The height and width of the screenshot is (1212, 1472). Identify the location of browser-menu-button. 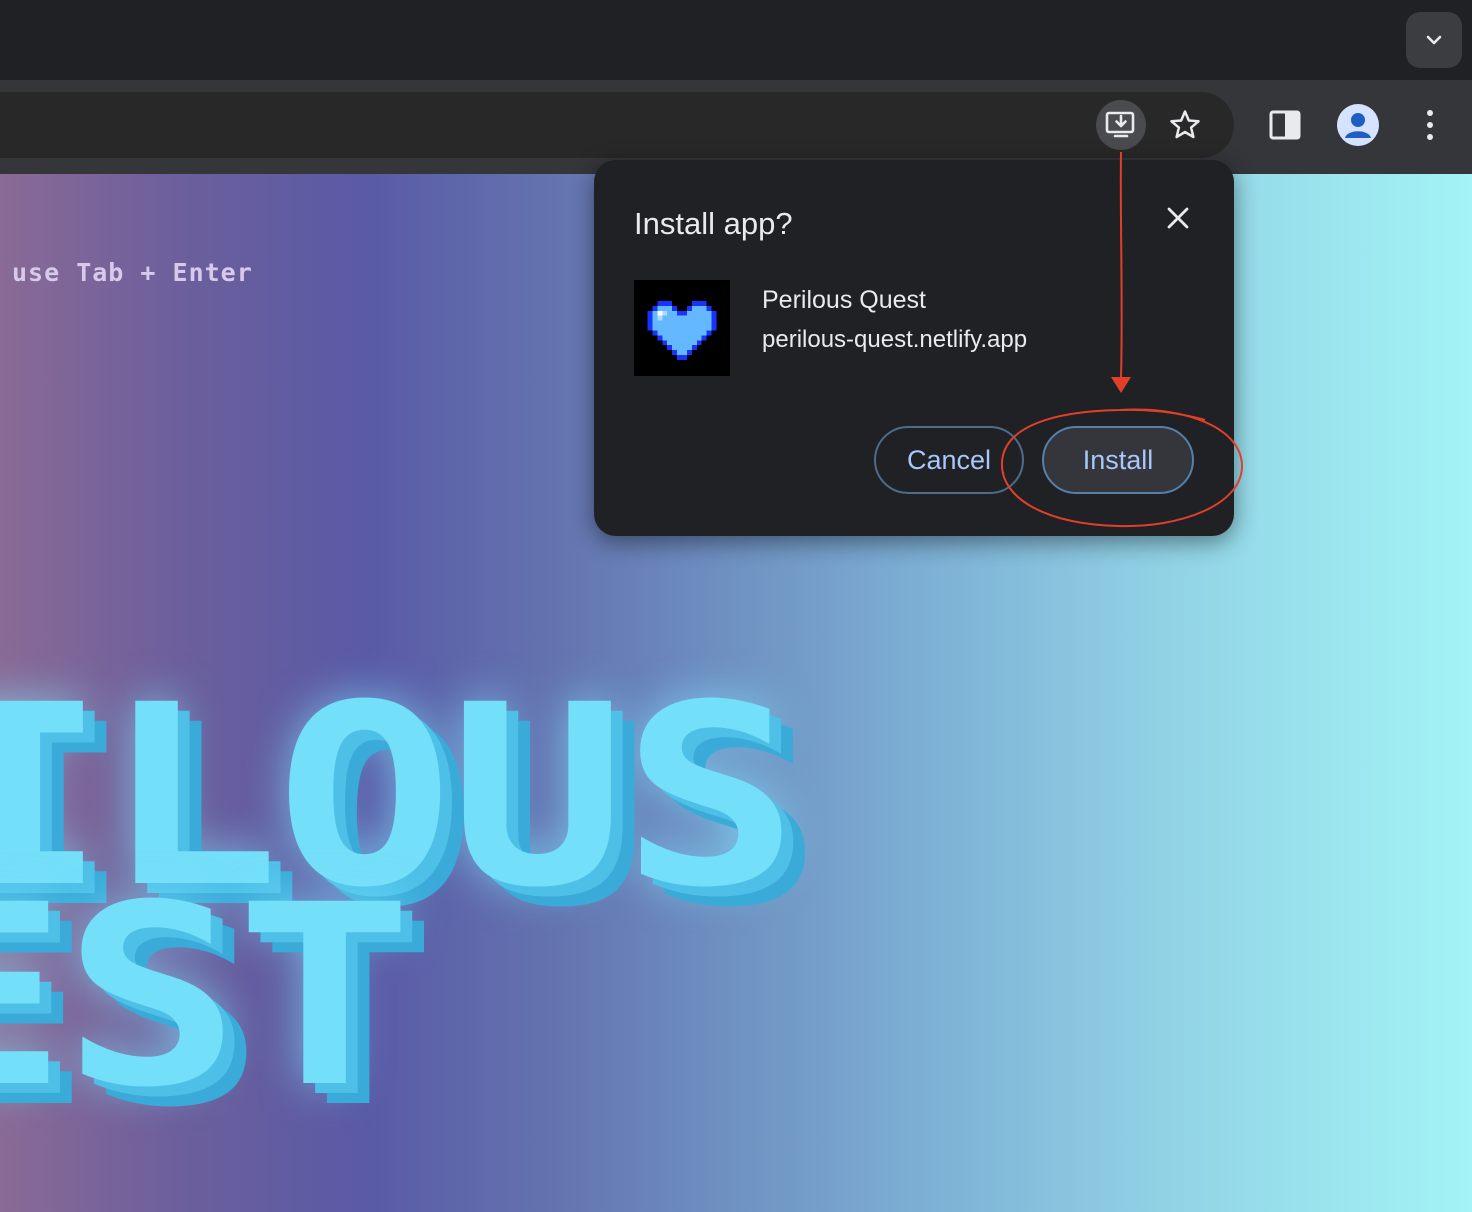
(1430, 125).